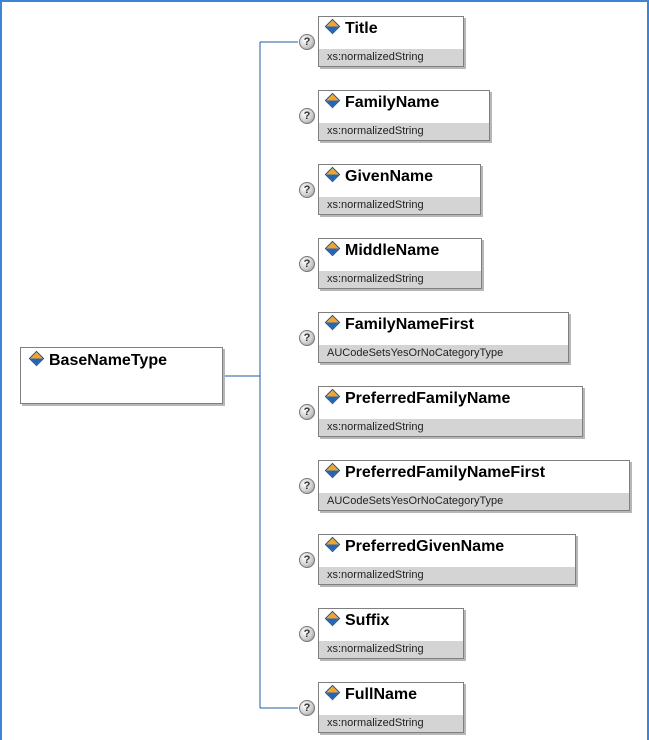 This screenshot has width=649, height=740. Describe the element at coordinates (108, 360) in the screenshot. I see `root-element-name: BaseNameType` at that location.